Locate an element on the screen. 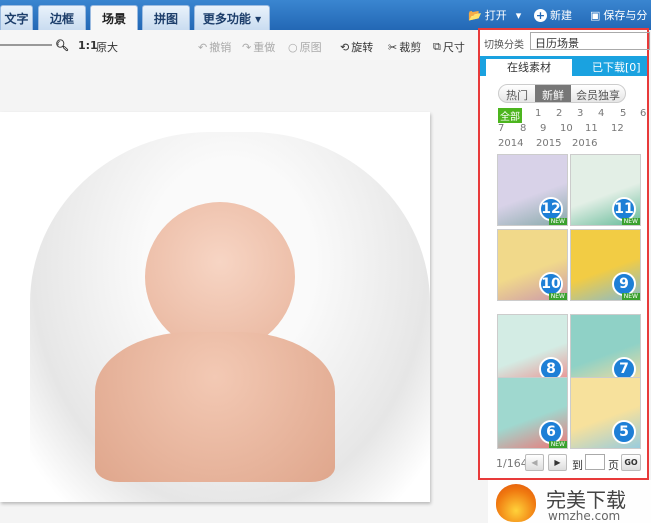 Image resolution: width=651 pixels, height=523 pixels. scene-thumbnail: 8NEW is located at coordinates (532, 350).